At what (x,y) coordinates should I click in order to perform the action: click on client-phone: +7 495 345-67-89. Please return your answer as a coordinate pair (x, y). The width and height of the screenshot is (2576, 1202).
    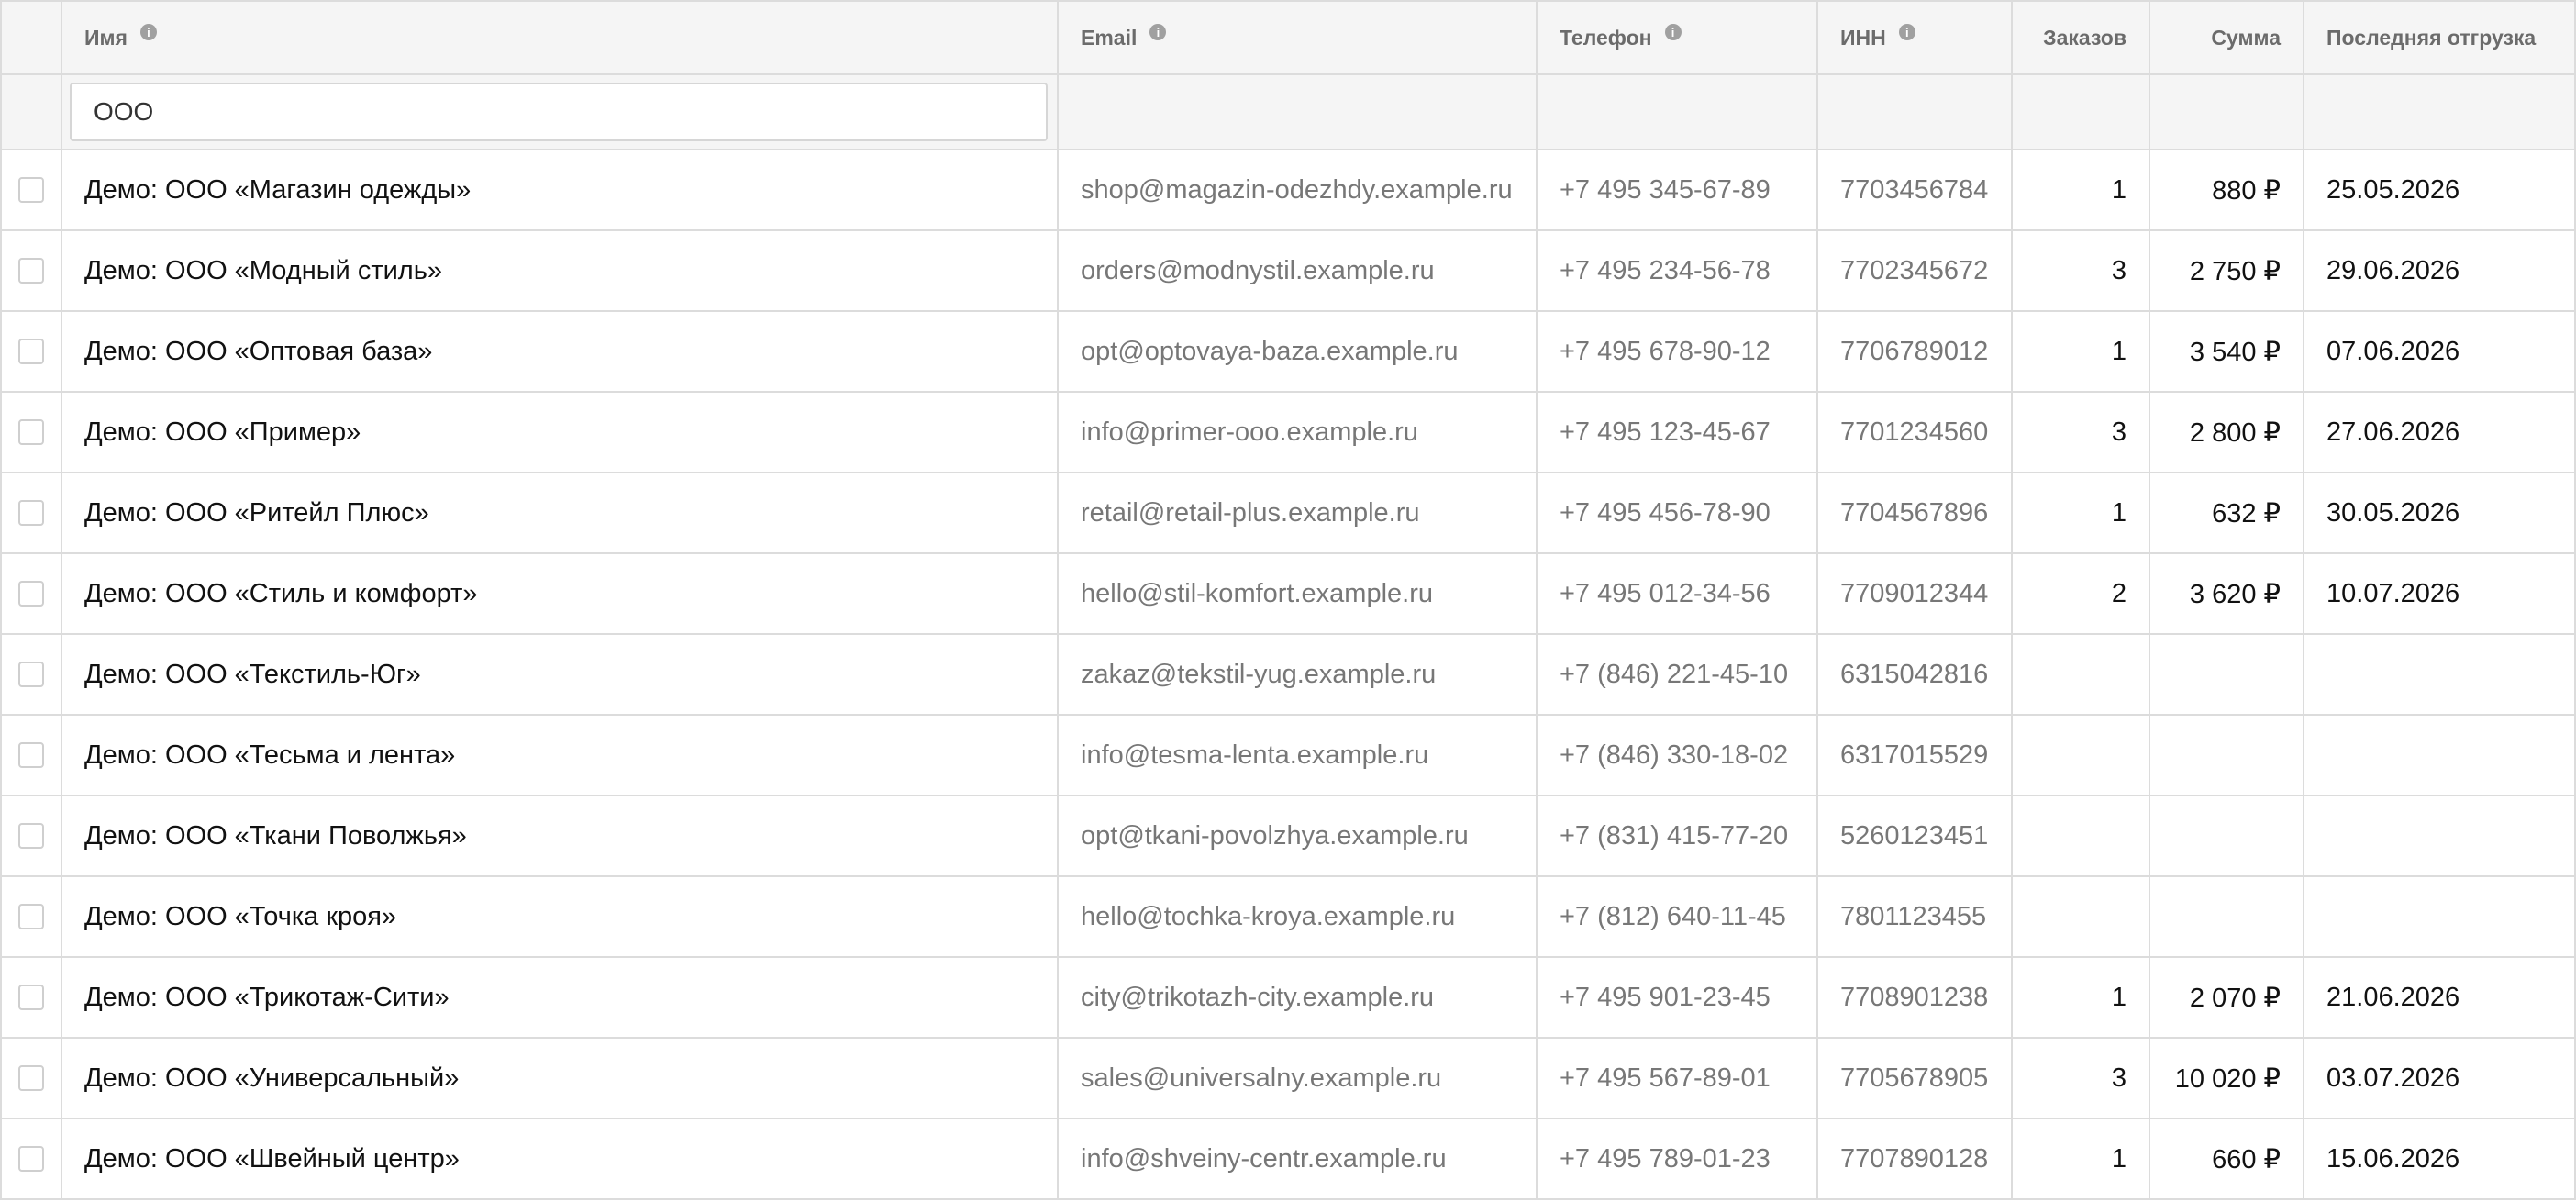
    Looking at the image, I should click on (1678, 190).